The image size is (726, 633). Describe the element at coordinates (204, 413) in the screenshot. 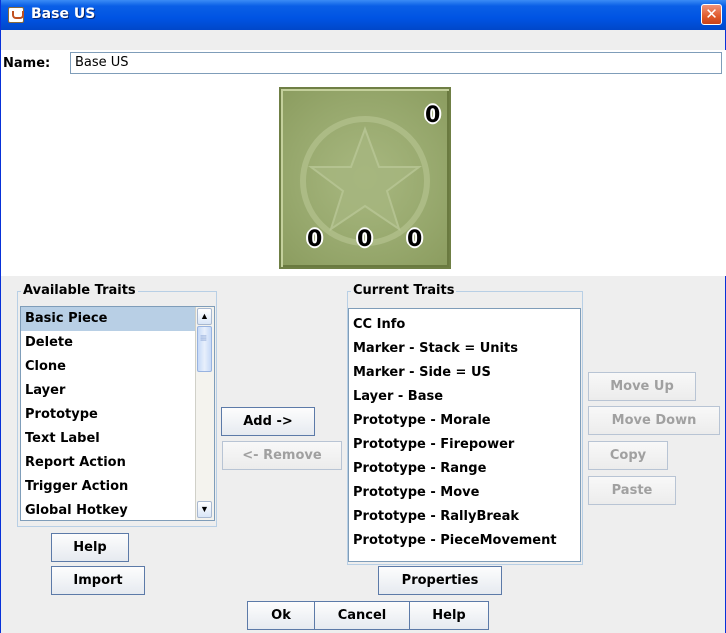

I see `vertical-scrollbar: ▲ ▼` at that location.